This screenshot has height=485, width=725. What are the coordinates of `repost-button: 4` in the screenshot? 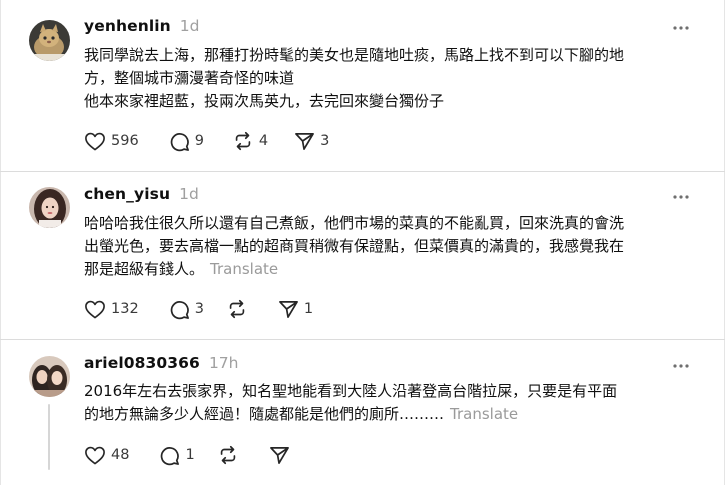 It's located at (250, 141).